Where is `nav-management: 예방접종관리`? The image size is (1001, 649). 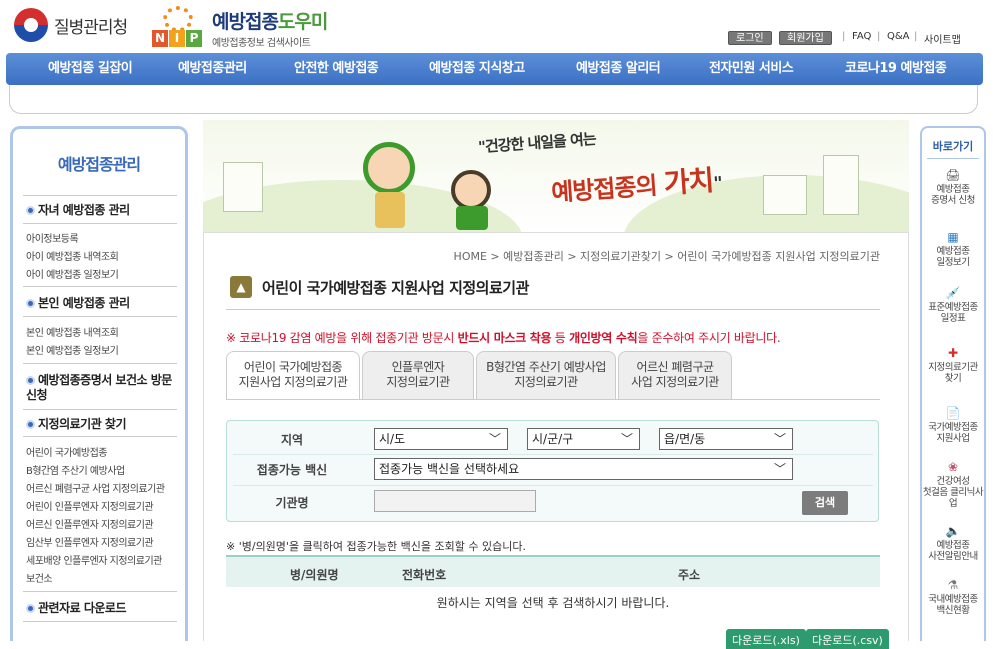 nav-management: 예방접종관리 is located at coordinates (212, 69).